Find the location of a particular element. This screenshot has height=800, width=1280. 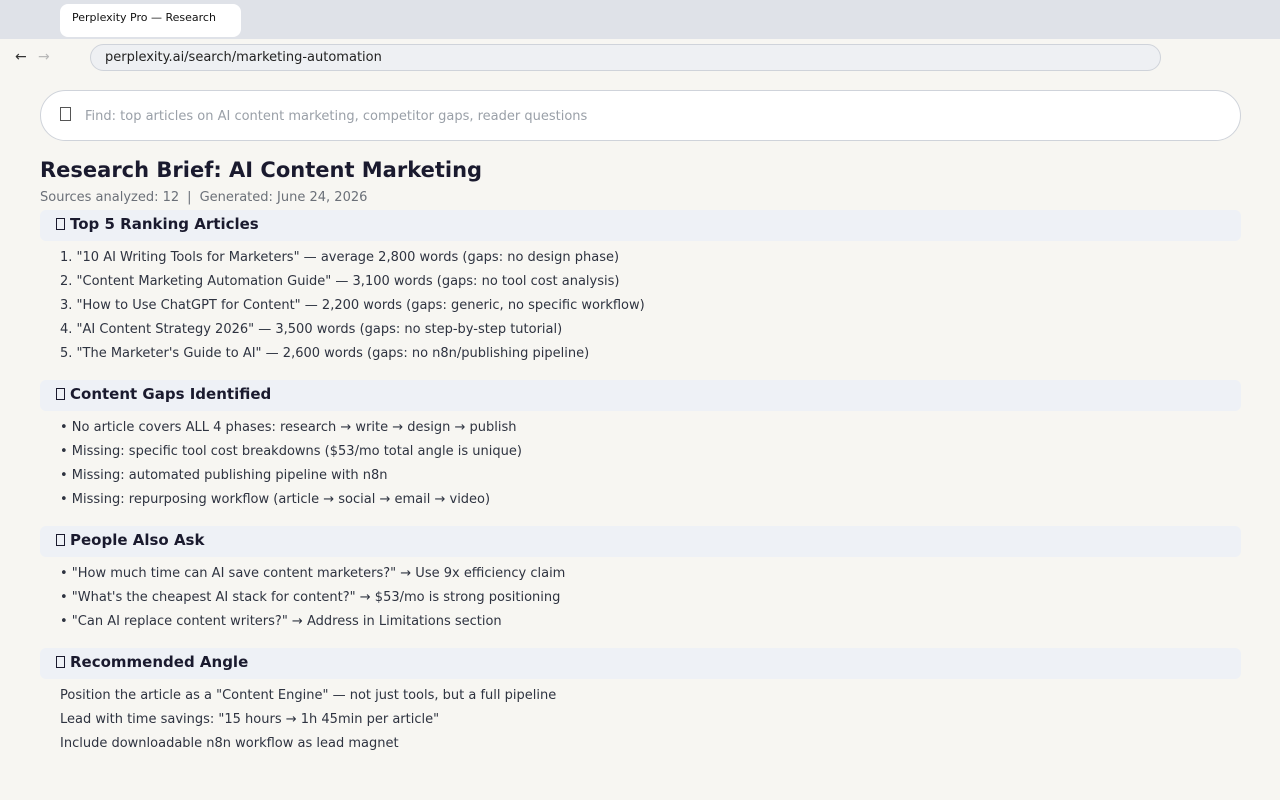

section-heading-label: Content Gaps Identified is located at coordinates (171, 394).